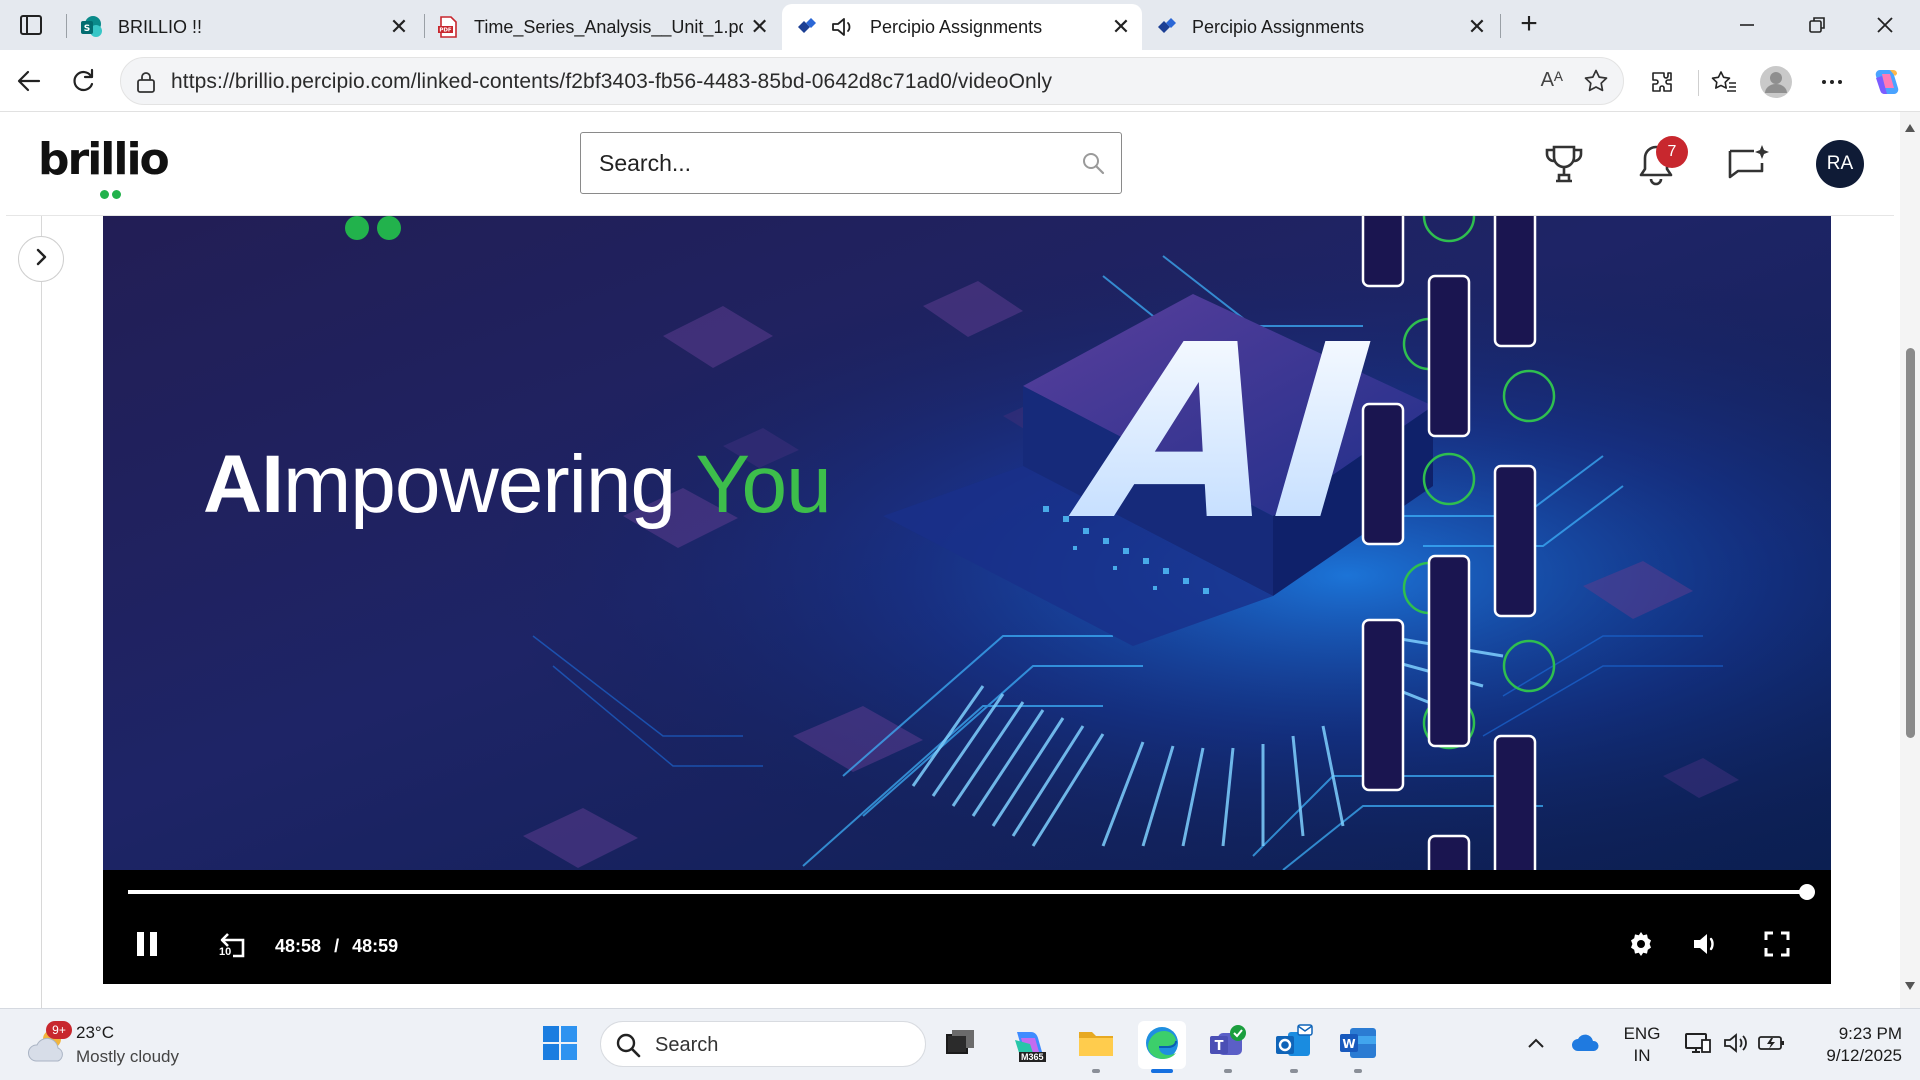 The height and width of the screenshot is (1080, 1920). What do you see at coordinates (1642, 1045) in the screenshot?
I see `language-indicator: ENG IN` at bounding box center [1642, 1045].